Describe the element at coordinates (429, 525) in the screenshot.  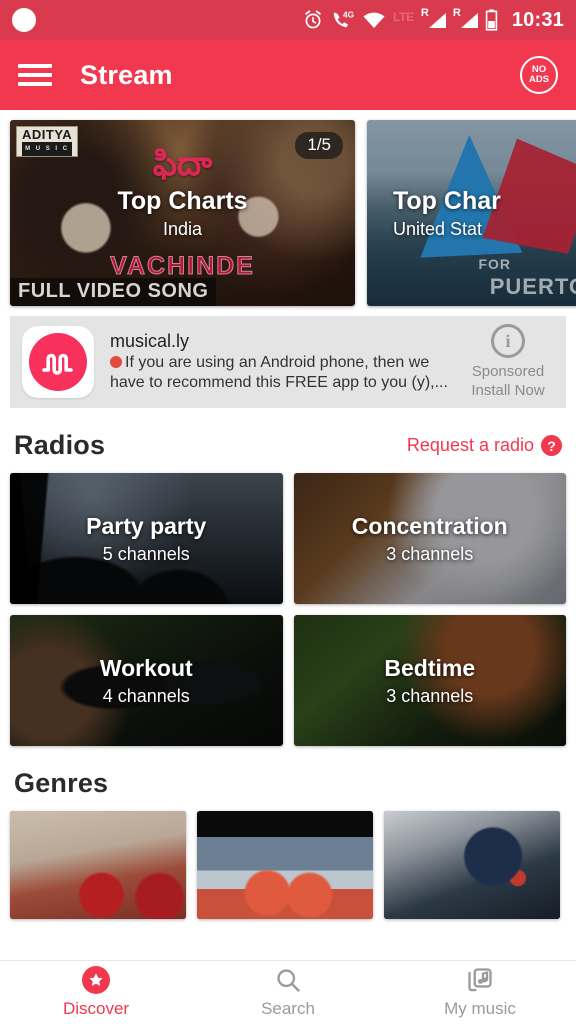
I see `radio-title-concentration: Concentration` at that location.